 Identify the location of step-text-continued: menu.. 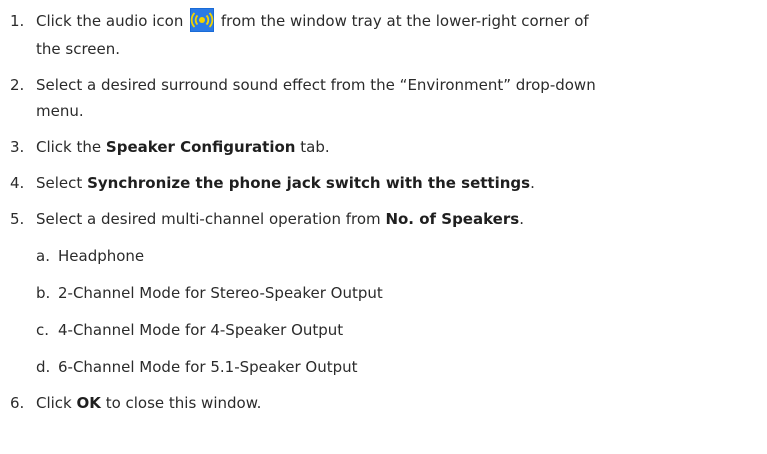
(60, 111).